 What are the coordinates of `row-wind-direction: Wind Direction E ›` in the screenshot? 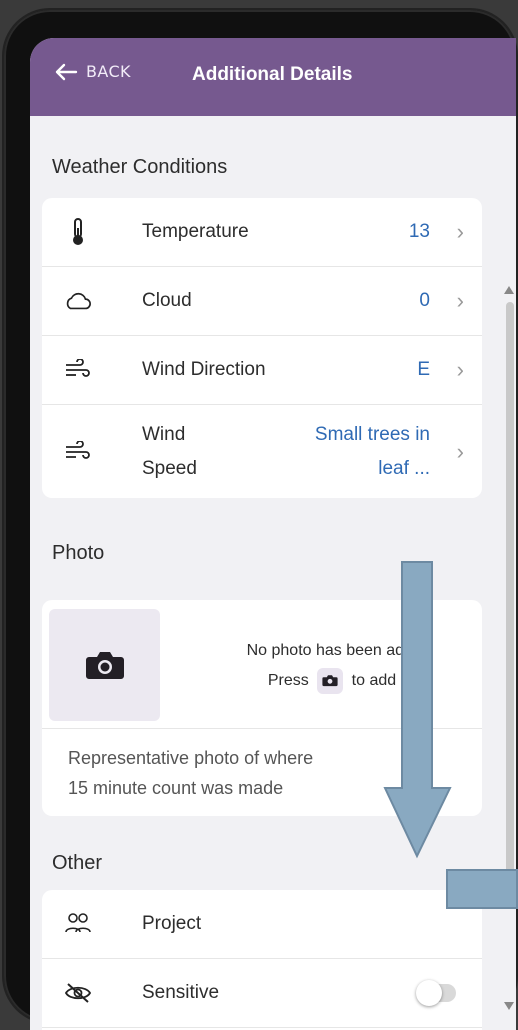 It's located at (262, 370).